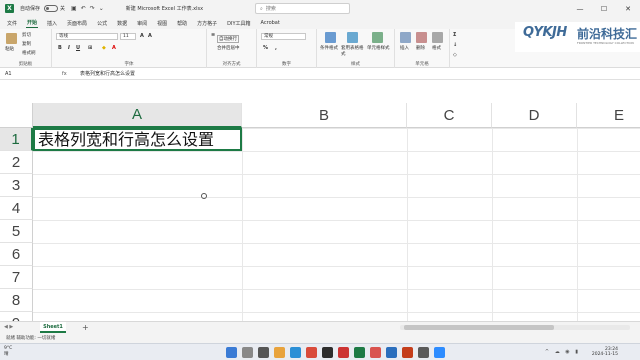 Image resolution: width=640 pixels, height=360 pixels. I want to click on bold-icon: B, so click(60, 48).